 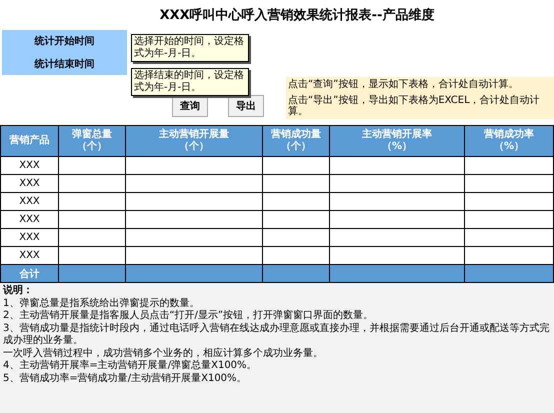 I want to click on total-cell: 合计, so click(x=29, y=273).